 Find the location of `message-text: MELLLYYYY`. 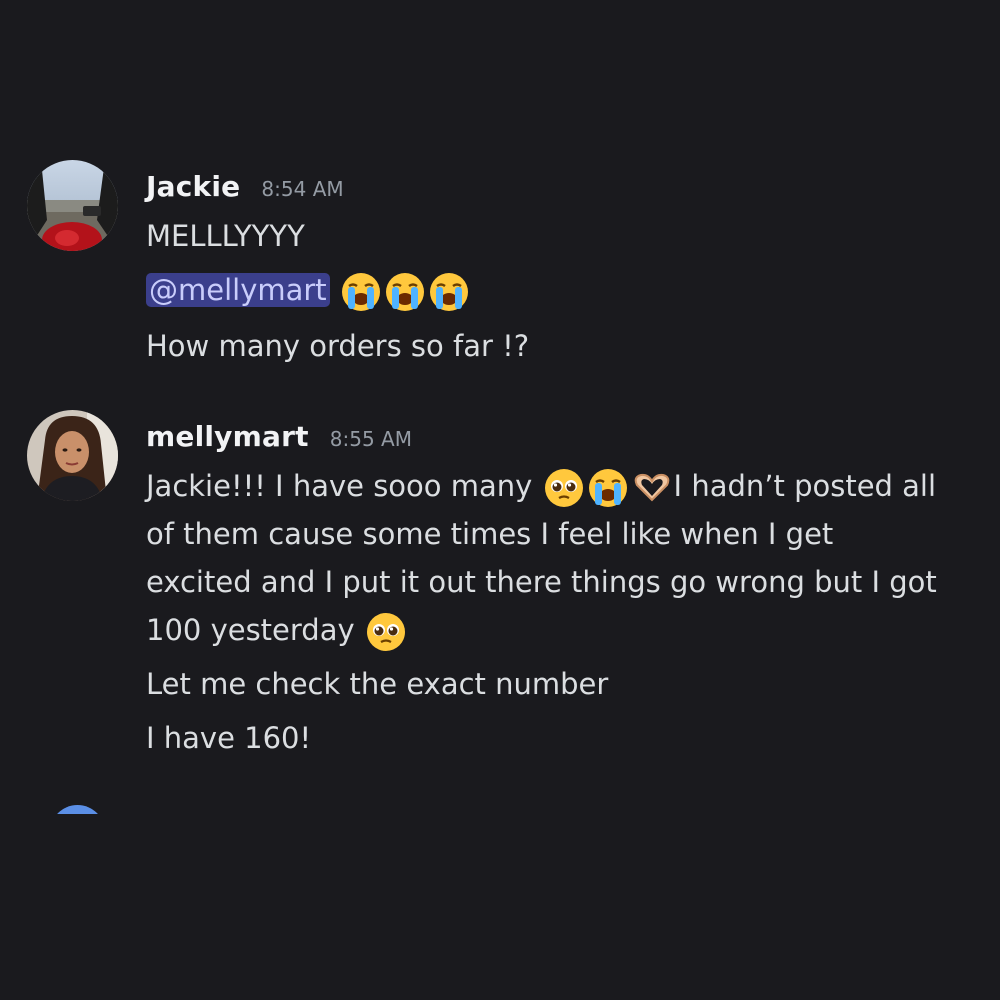

message-text: MELLLYYYY is located at coordinates (225, 236).